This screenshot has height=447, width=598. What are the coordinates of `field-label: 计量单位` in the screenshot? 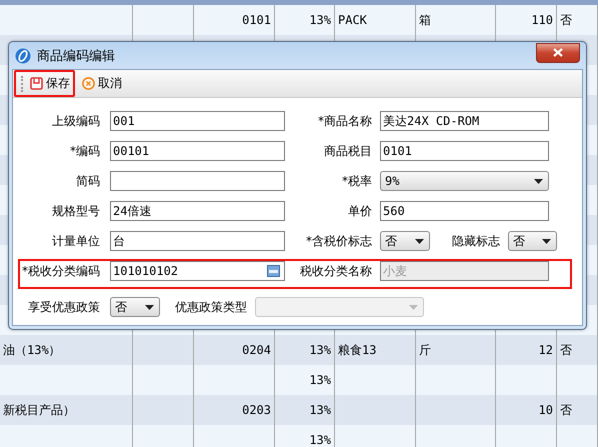 It's located at (76, 241).